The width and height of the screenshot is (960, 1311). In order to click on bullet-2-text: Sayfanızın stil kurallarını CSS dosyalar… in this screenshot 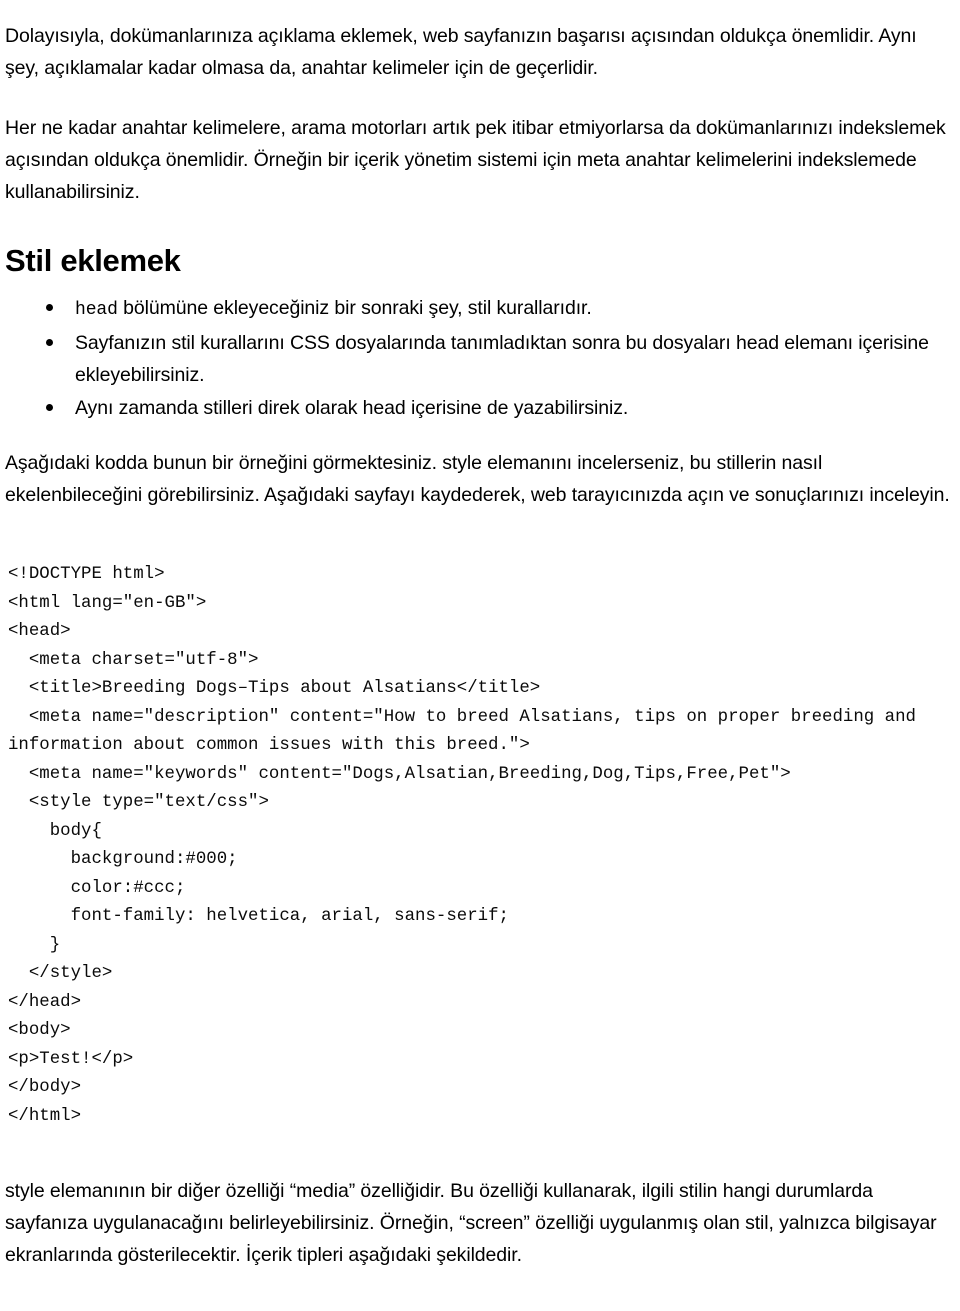, I will do `click(502, 359)`.